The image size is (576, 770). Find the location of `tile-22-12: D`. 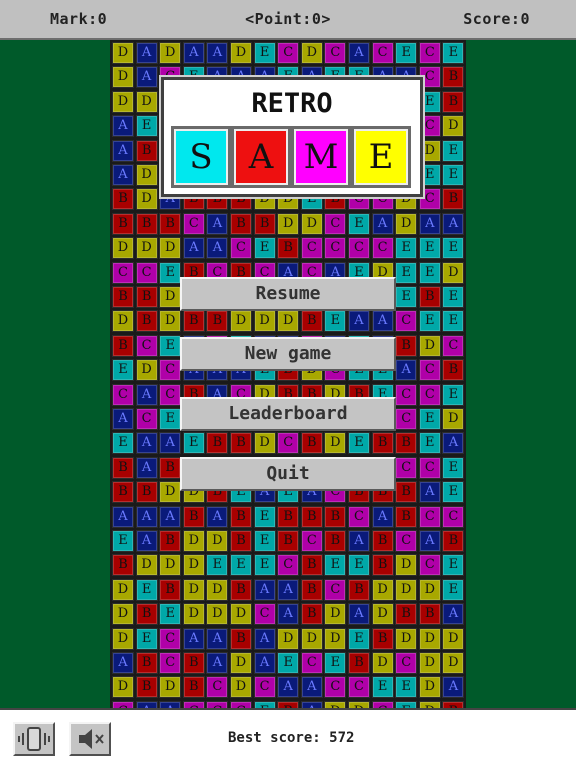

tile-22-12: D is located at coordinates (406, 589).